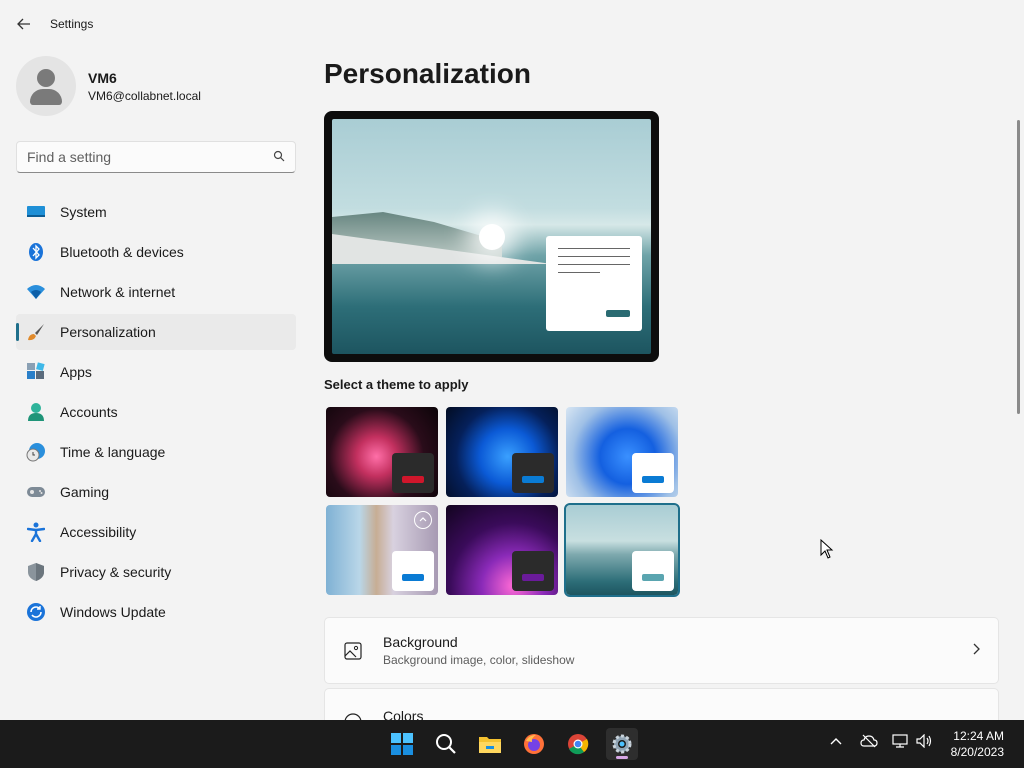  Describe the element at coordinates (36, 332) in the screenshot. I see `paintbrush-icon` at that location.